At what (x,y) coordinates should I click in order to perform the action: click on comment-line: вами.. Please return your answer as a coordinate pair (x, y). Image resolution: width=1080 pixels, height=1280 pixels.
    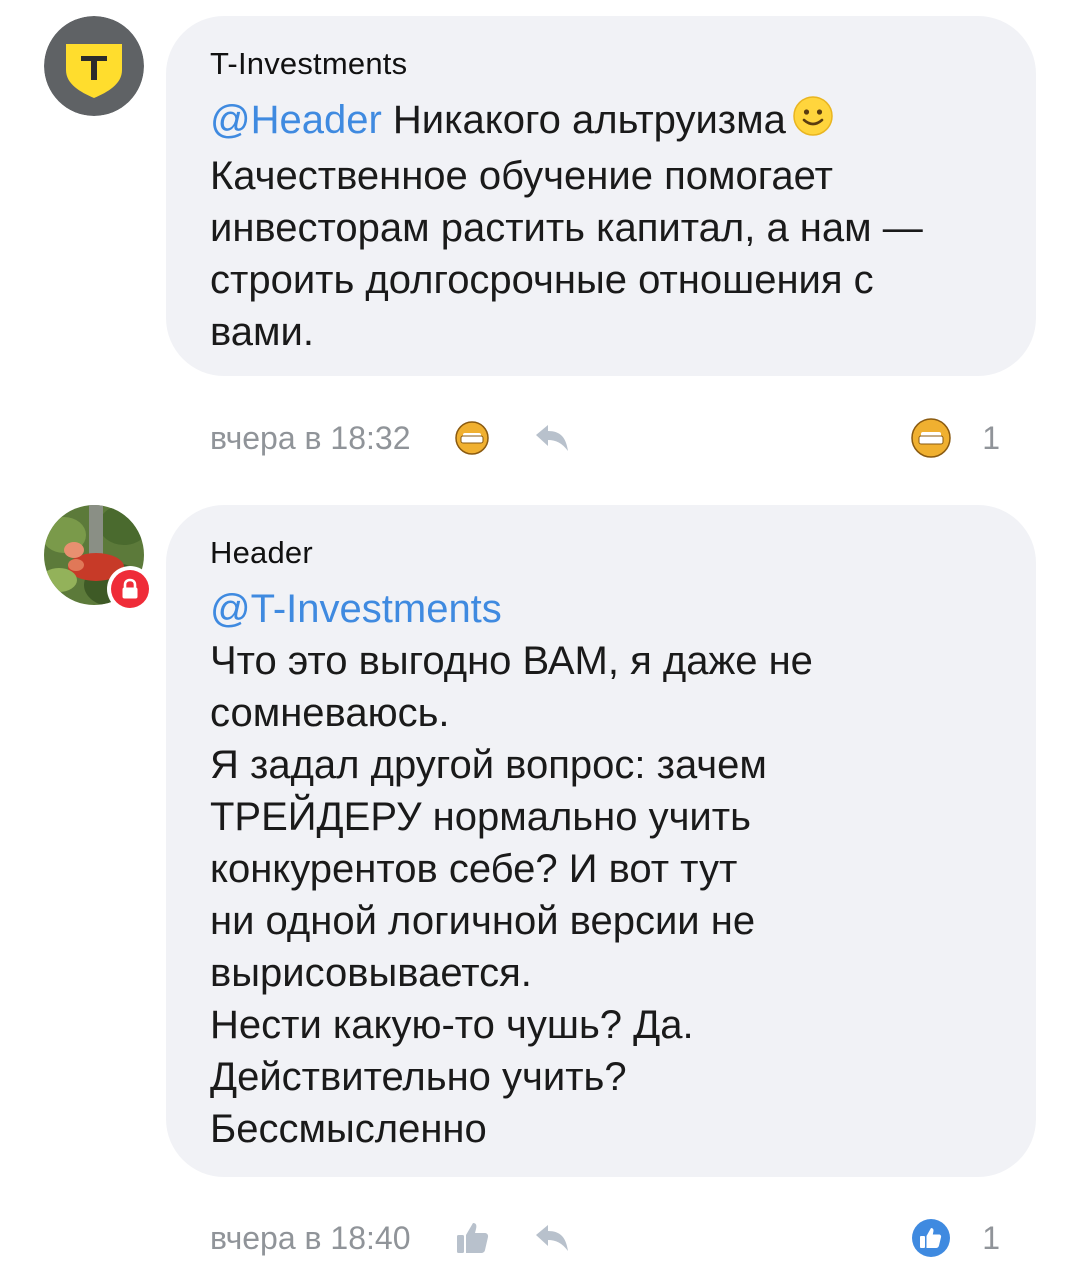
    Looking at the image, I should click on (262, 332).